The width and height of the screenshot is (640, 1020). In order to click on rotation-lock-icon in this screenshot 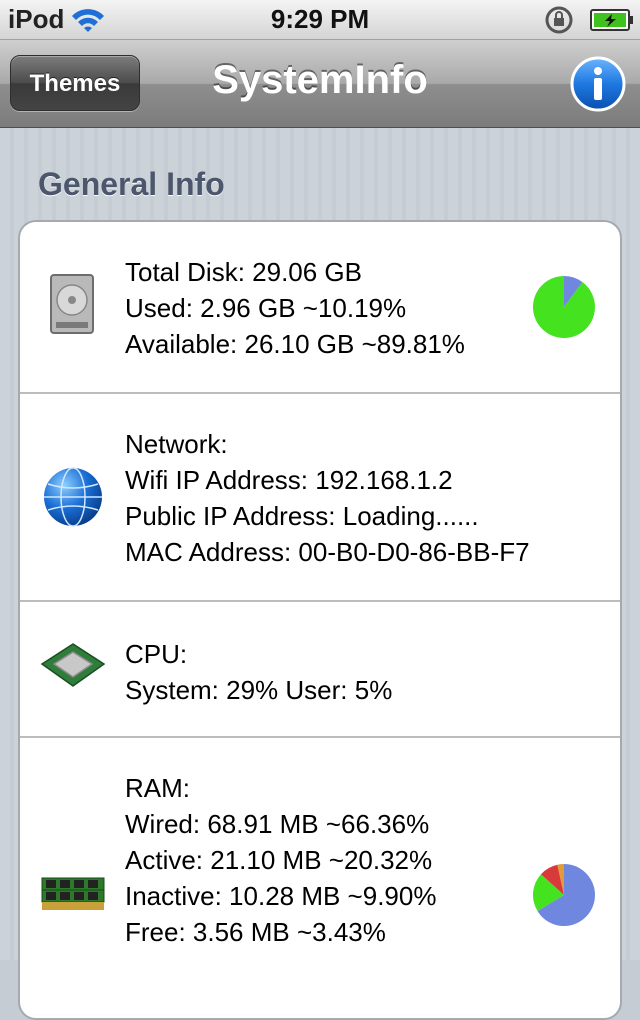, I will do `click(559, 20)`.